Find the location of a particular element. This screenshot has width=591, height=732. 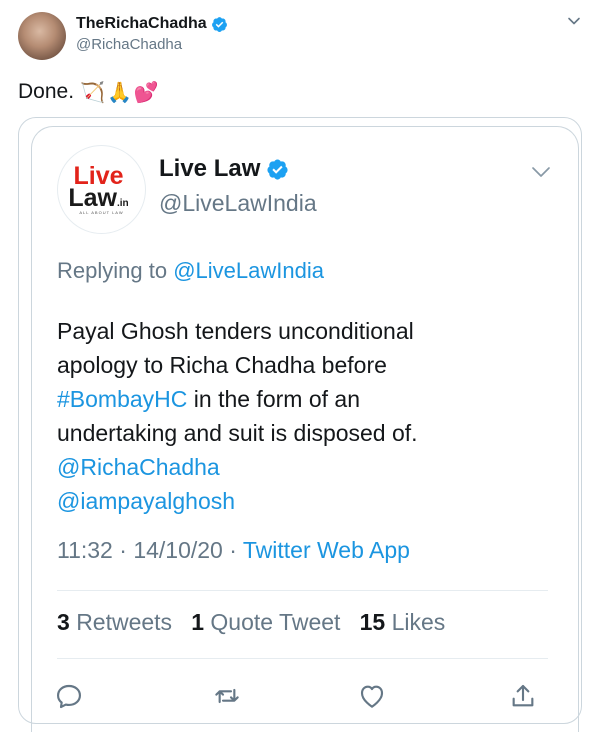

retweets-count: 3 is located at coordinates (63, 622).